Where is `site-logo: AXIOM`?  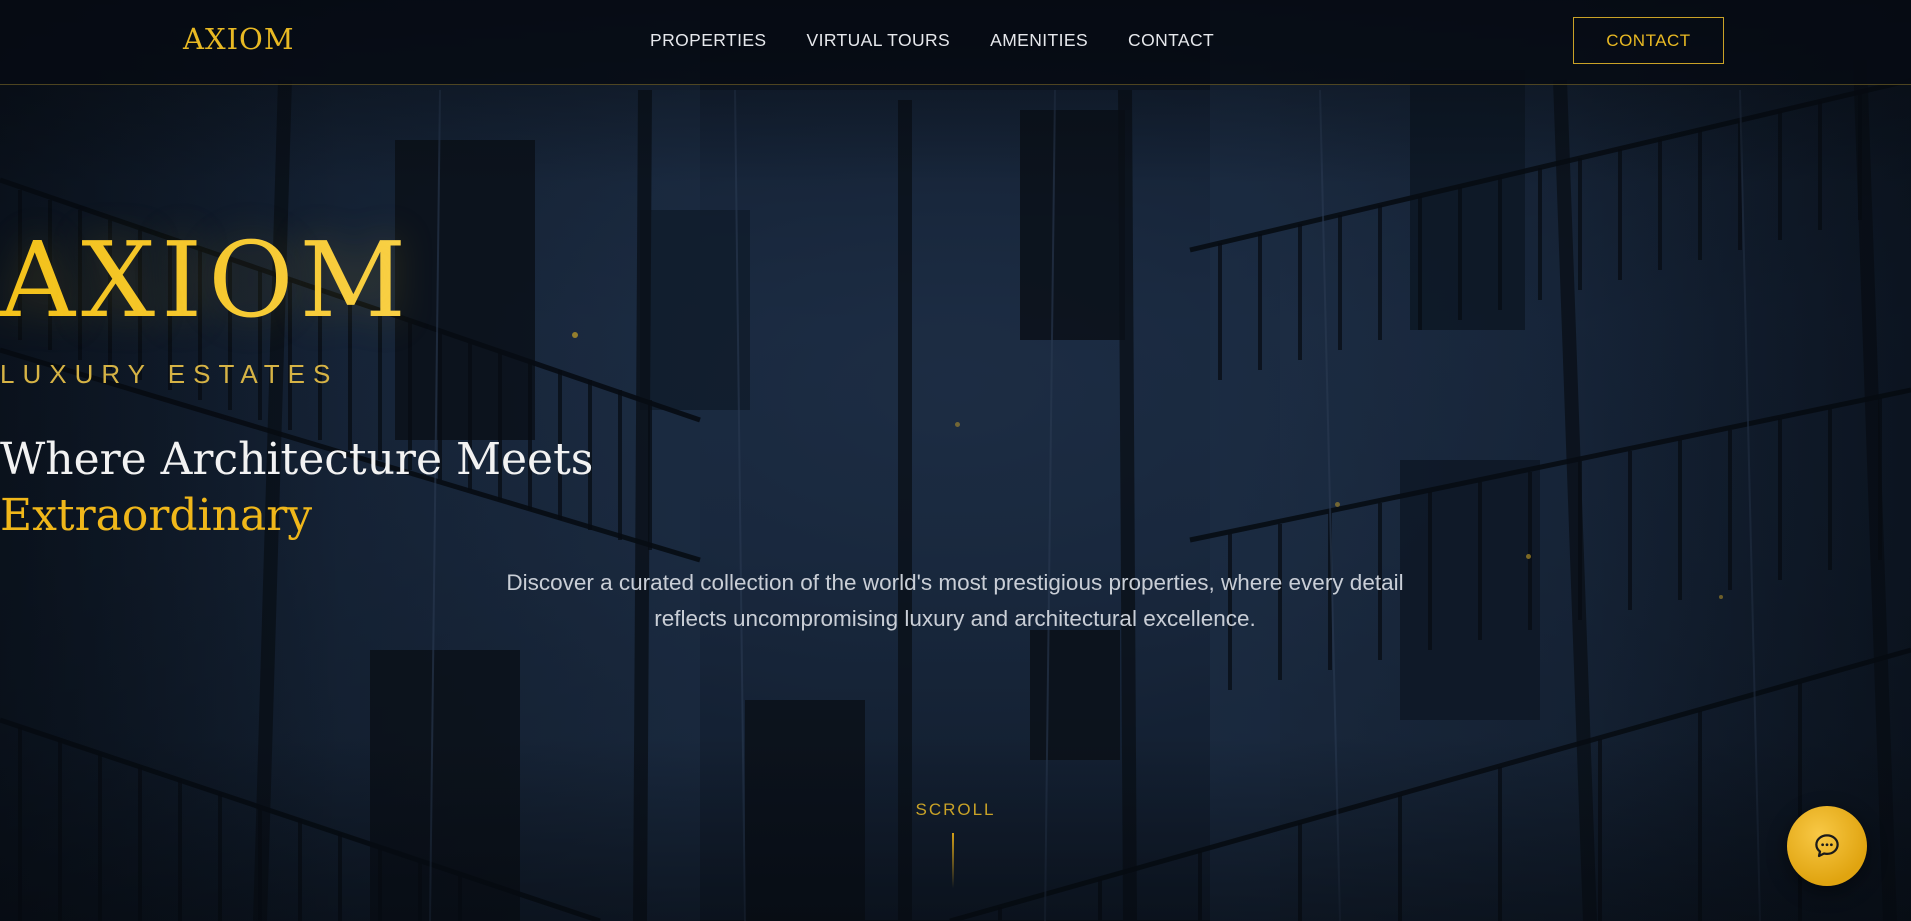
site-logo: AXIOM is located at coordinates (239, 39).